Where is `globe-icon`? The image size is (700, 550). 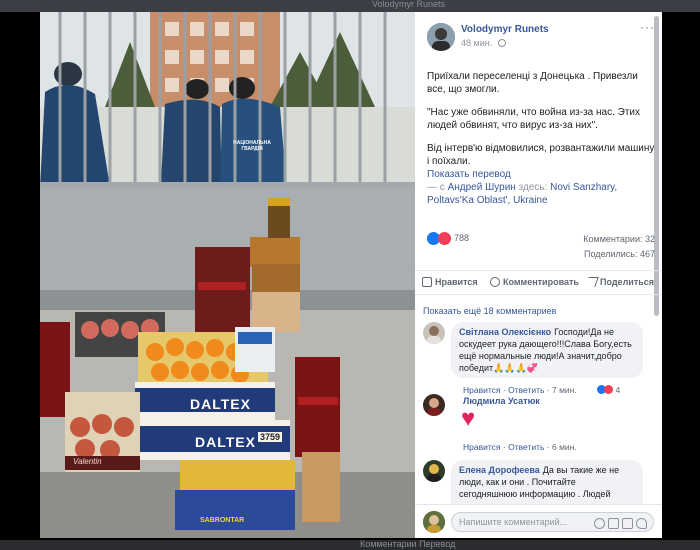
globe-icon is located at coordinates (501, 43).